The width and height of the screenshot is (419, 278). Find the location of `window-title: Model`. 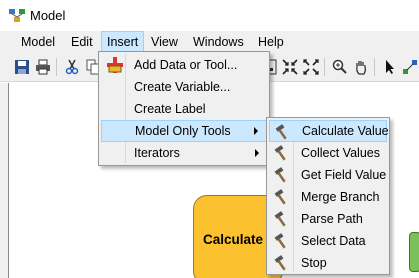

window-title: Model is located at coordinates (48, 15).